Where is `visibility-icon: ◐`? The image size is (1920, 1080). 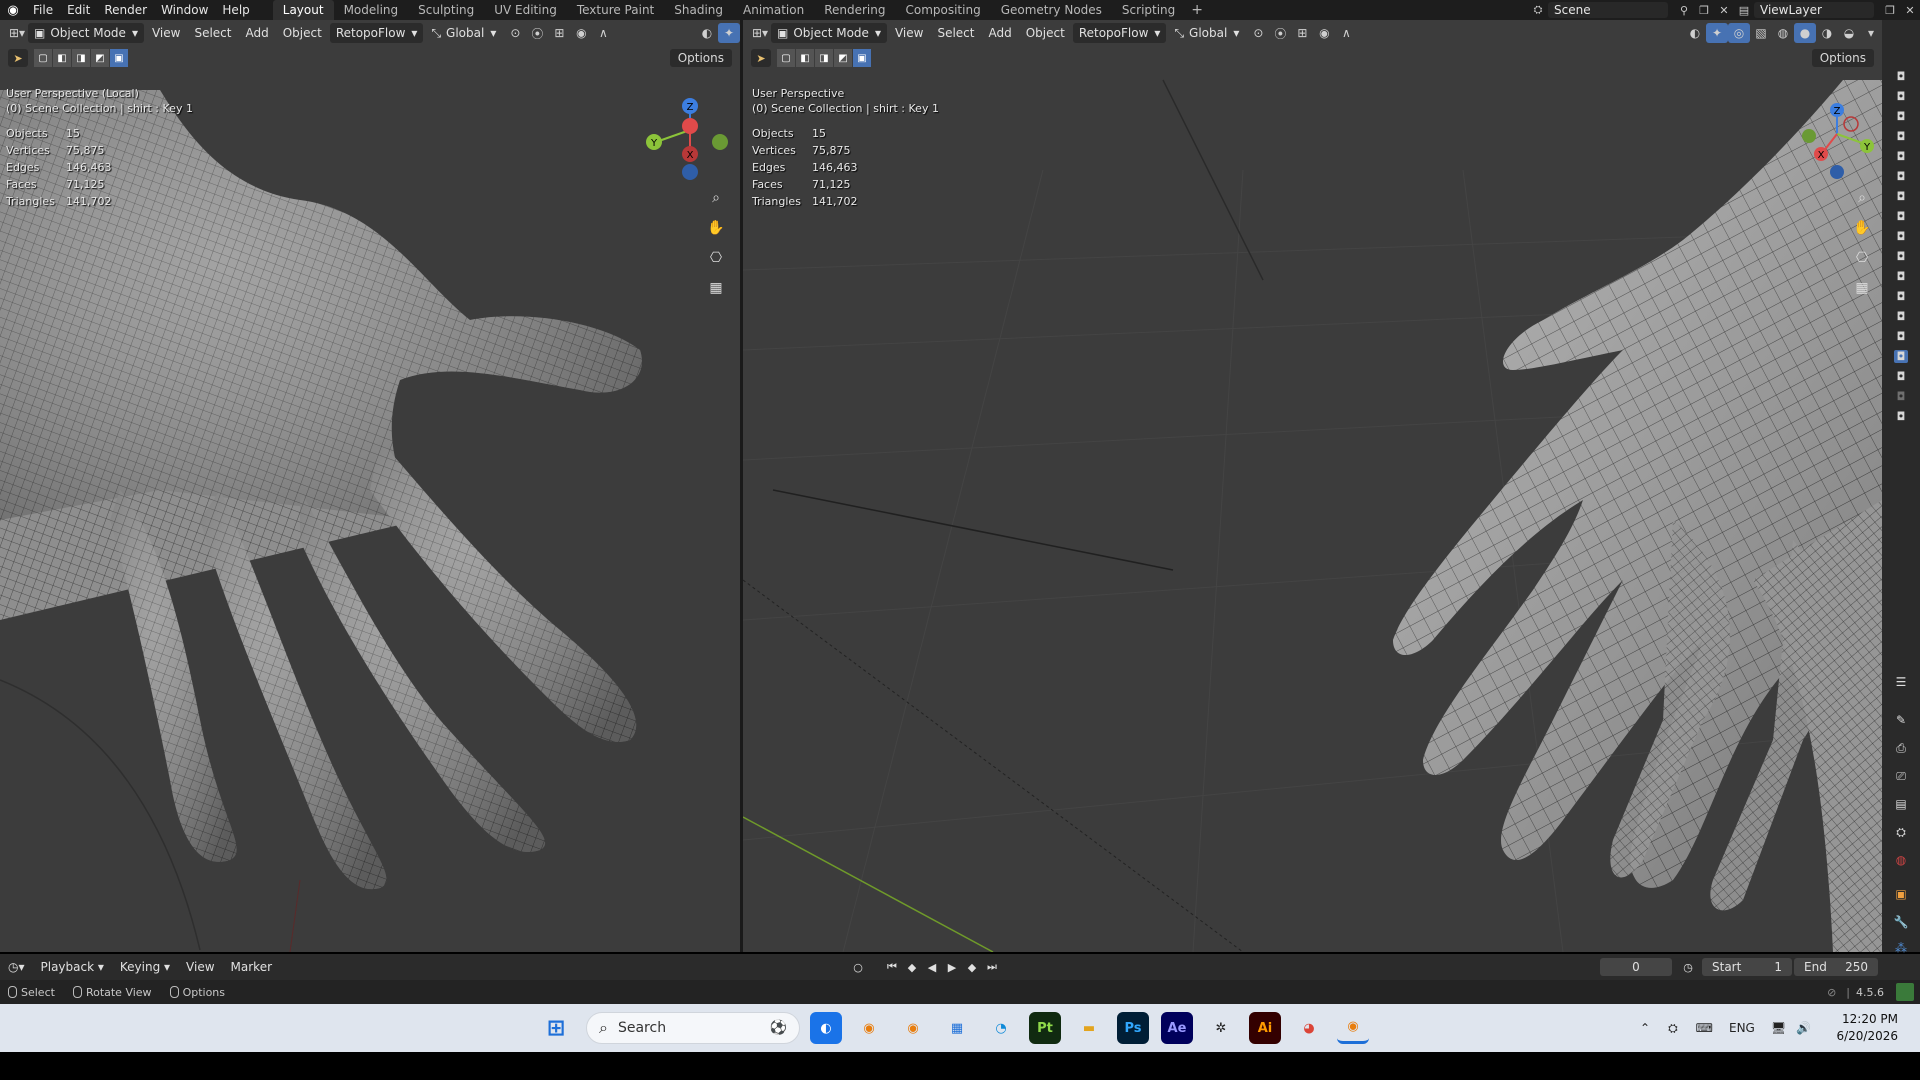
visibility-icon: ◐ is located at coordinates (707, 33).